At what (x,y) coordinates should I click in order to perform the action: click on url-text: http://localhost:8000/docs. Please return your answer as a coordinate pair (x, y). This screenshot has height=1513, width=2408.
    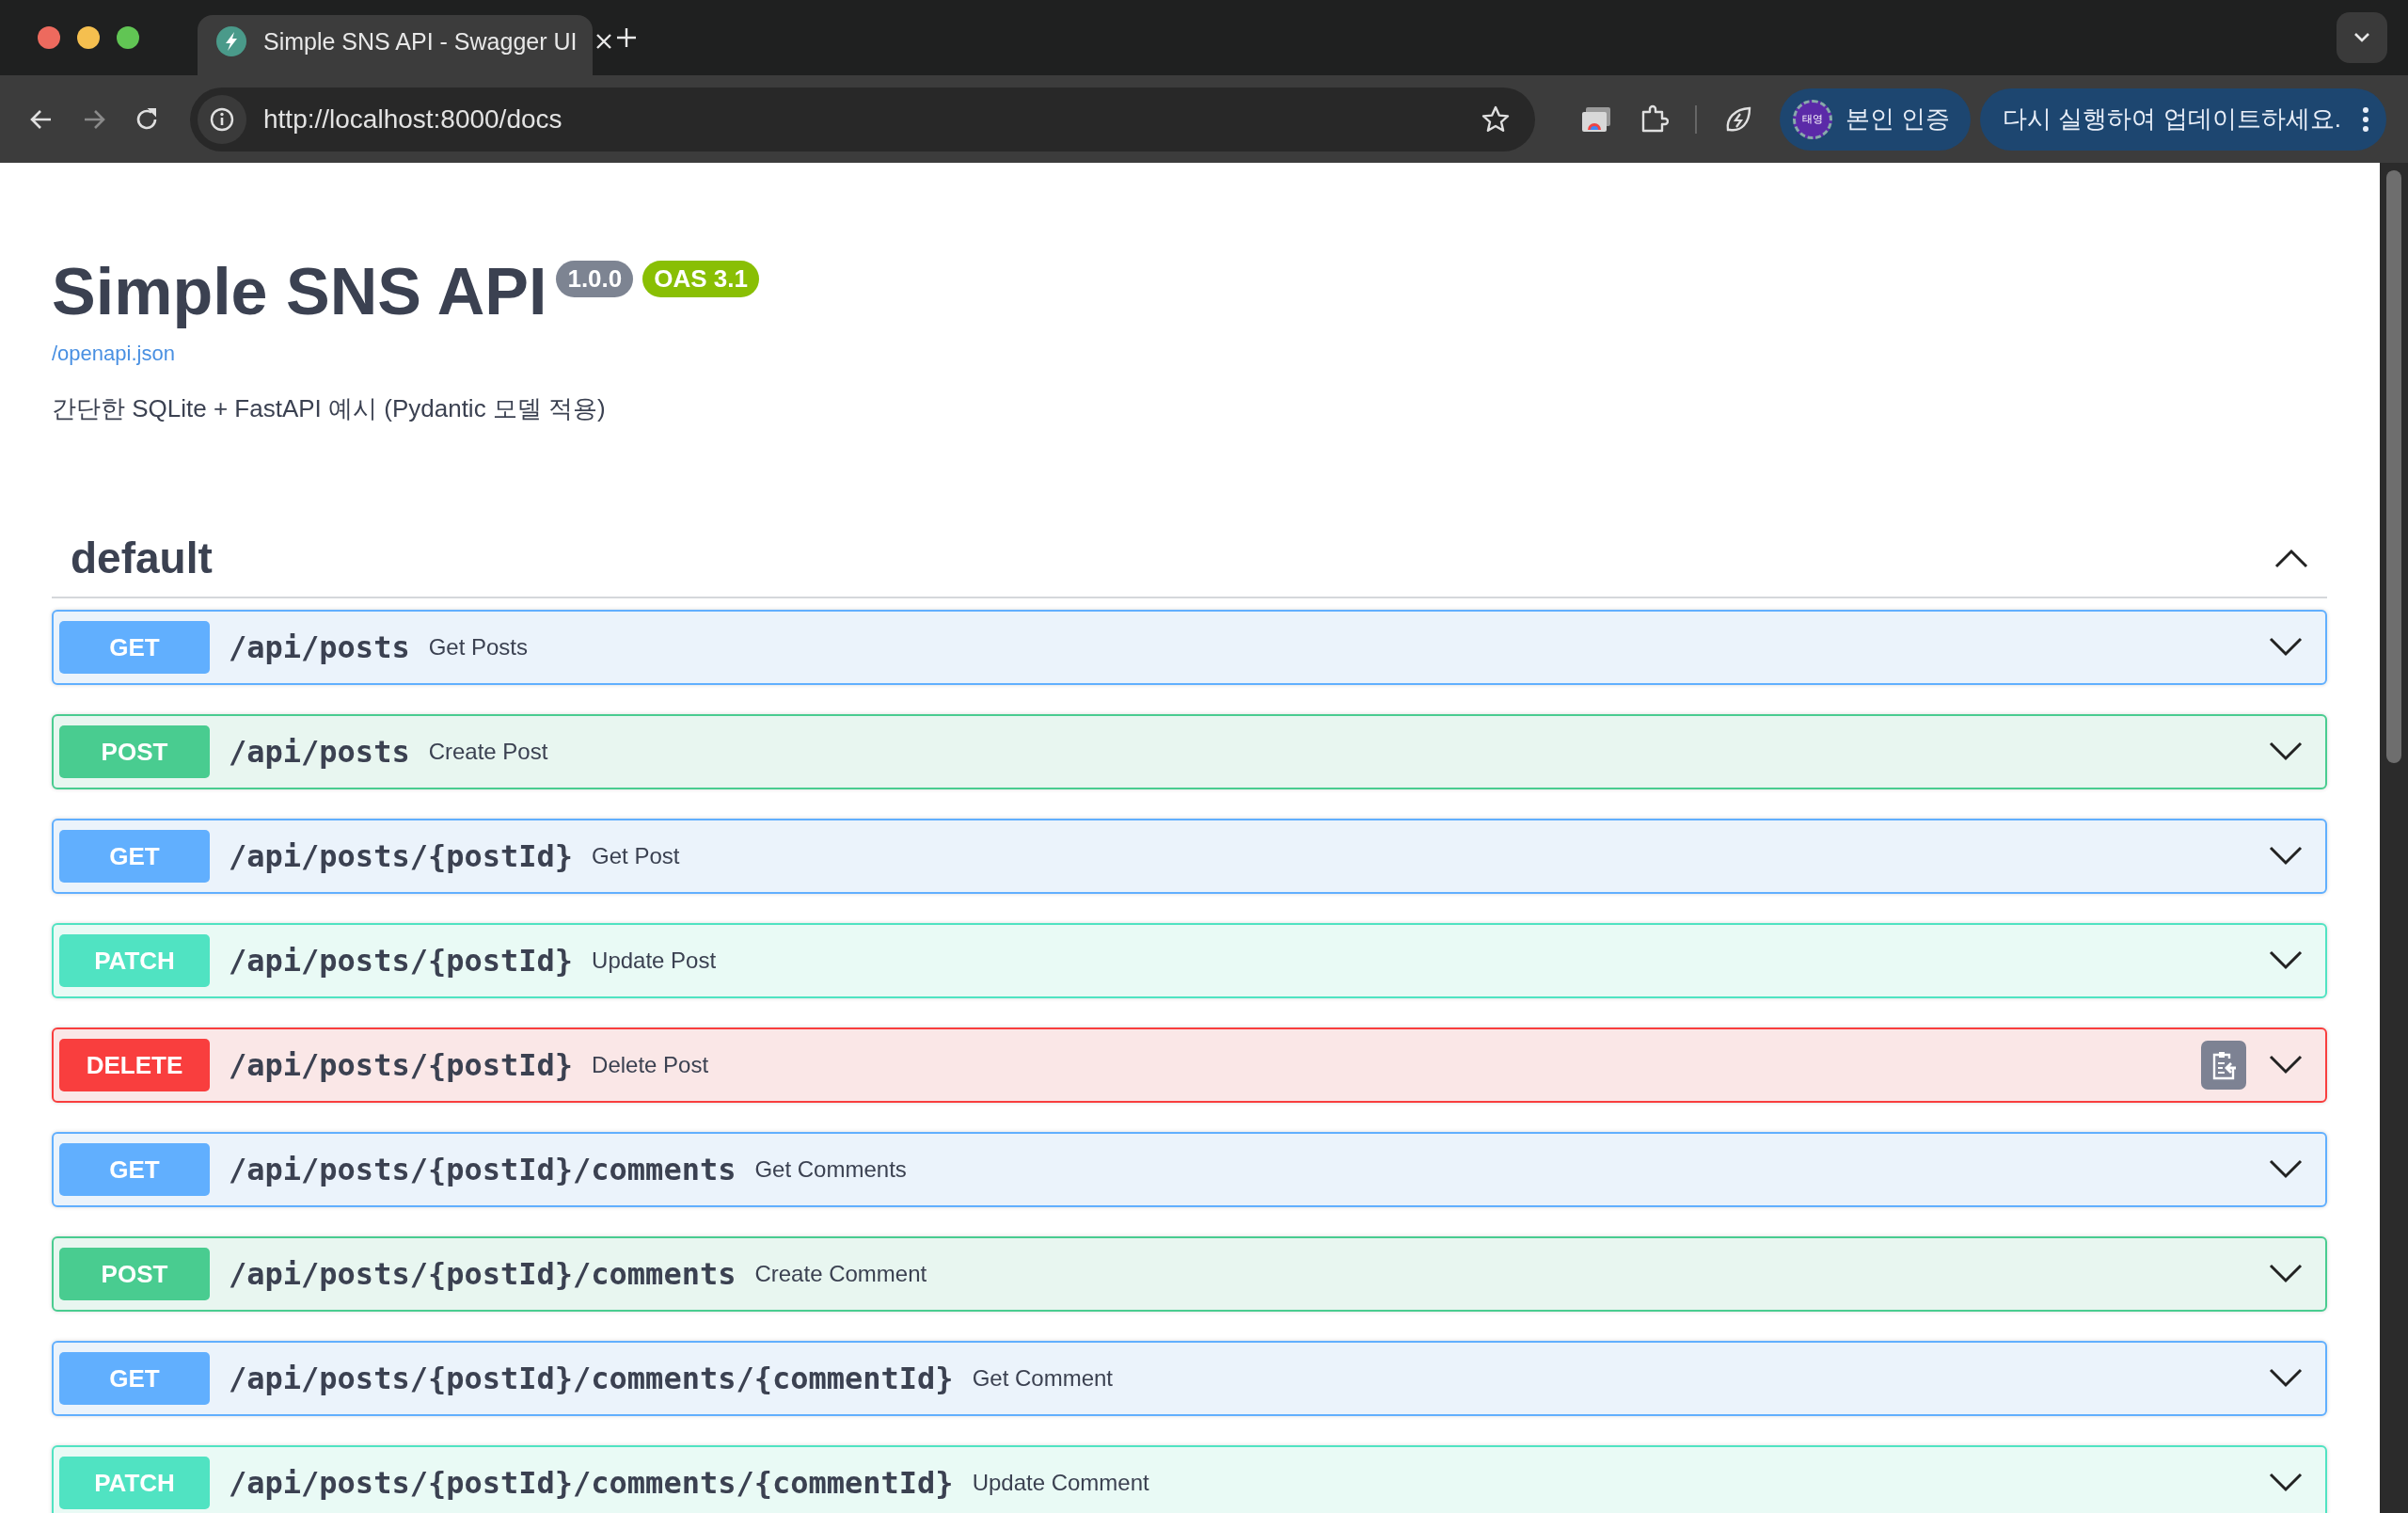
    Looking at the image, I should click on (413, 119).